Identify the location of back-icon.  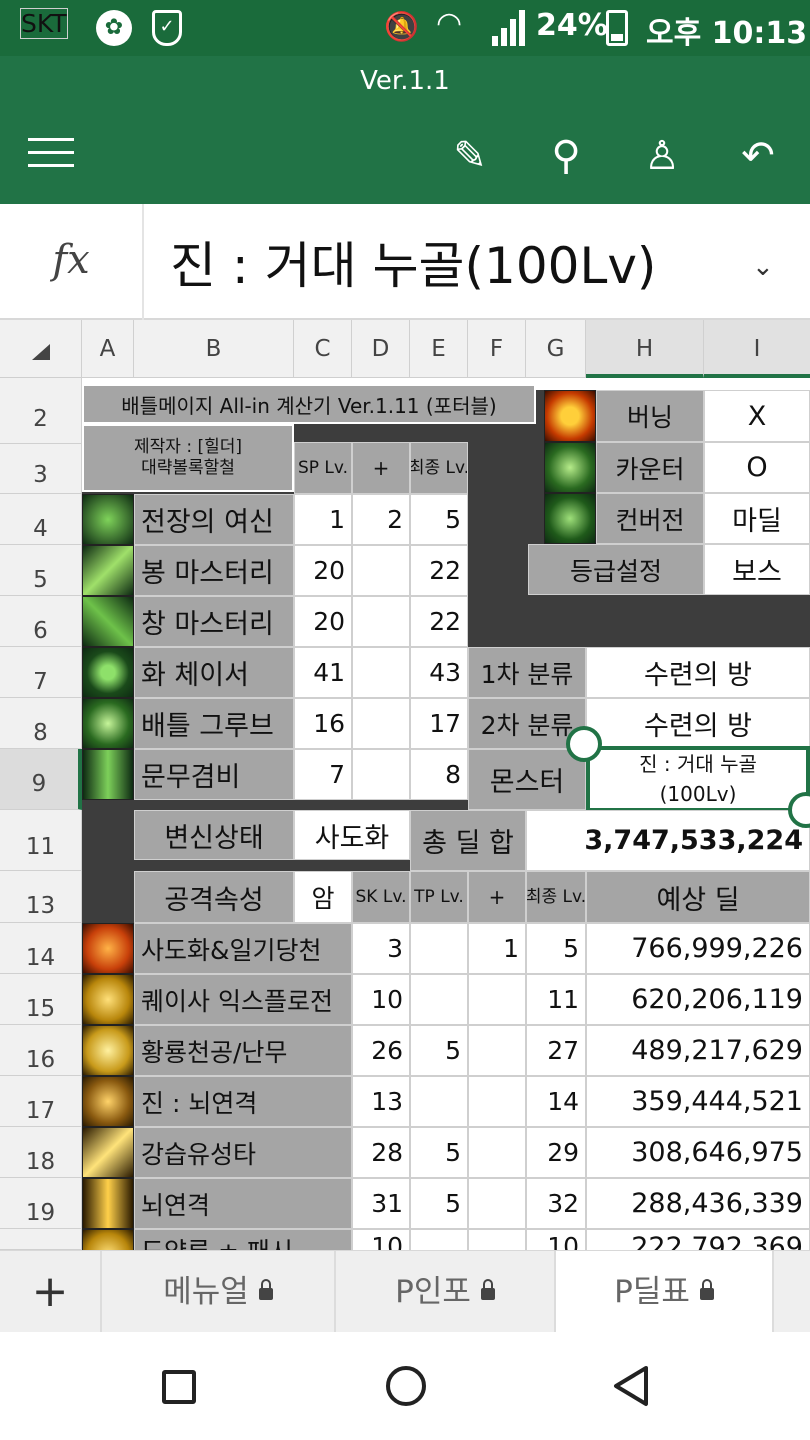
(631, 1386).